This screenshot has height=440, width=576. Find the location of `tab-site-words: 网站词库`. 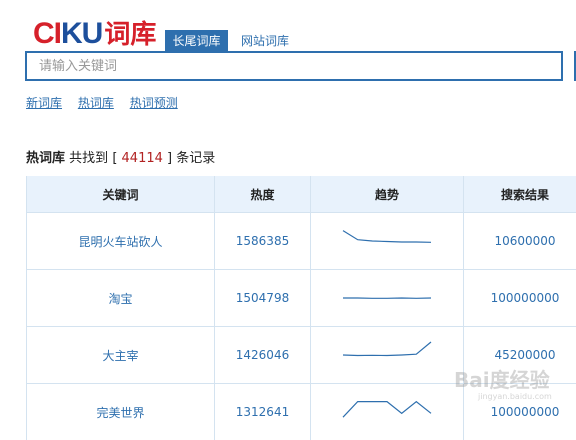

tab-site-words: 网站词库 is located at coordinates (265, 41).